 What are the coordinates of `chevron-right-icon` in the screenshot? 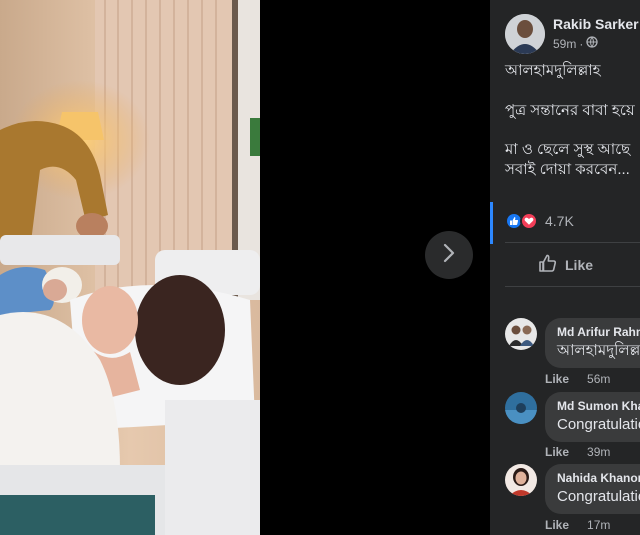 It's located at (449, 255).